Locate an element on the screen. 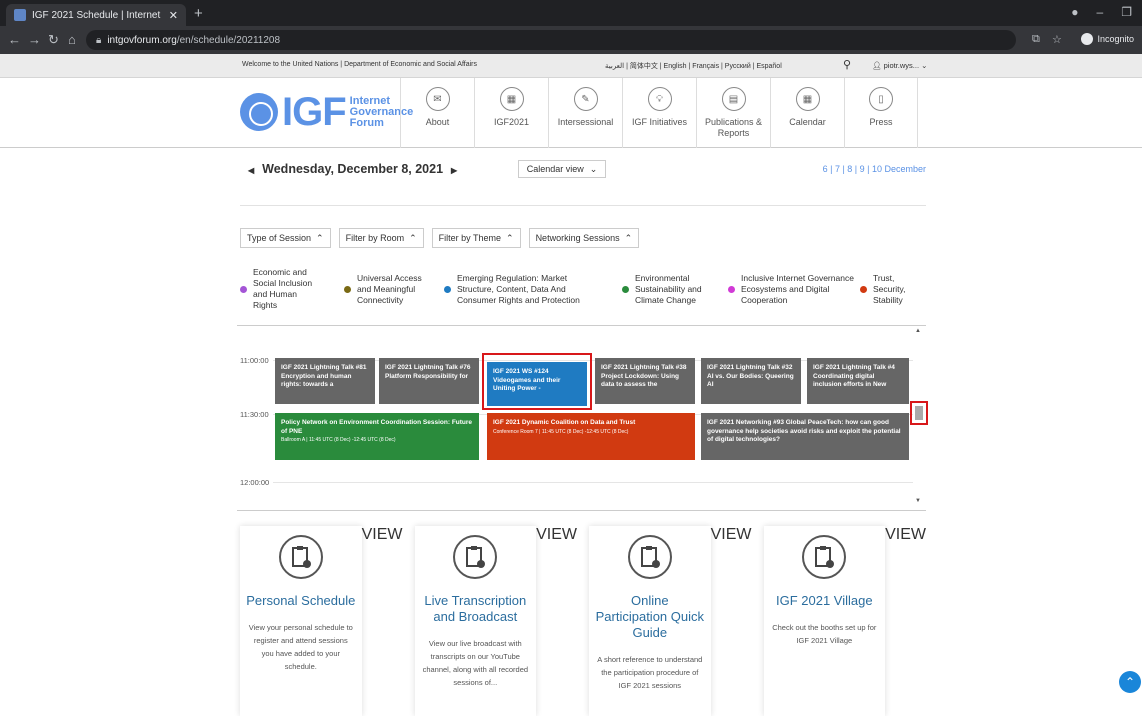 The height and width of the screenshot is (716, 1142). nav-igf-initiatives: 💡︎ IGF Initiatives is located at coordinates (659, 113).